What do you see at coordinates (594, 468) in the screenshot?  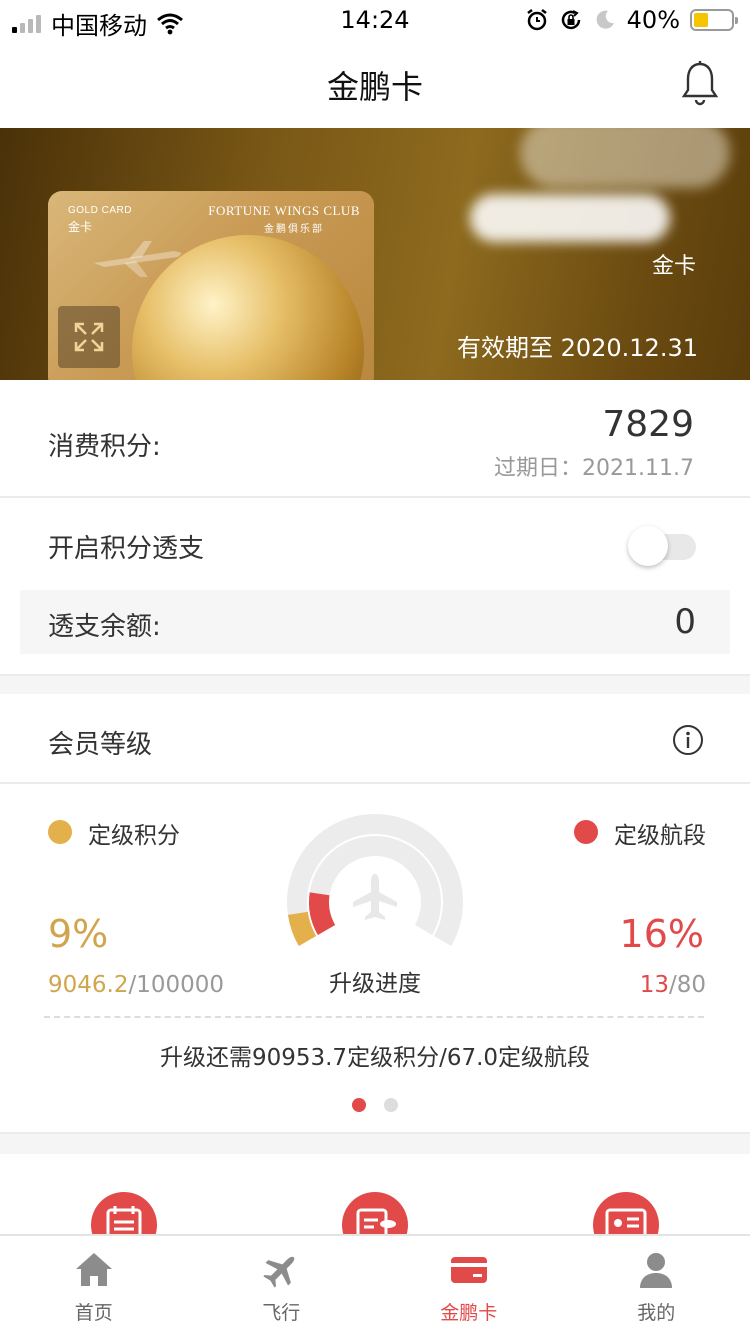 I see `points-expiry: 过期日：2021.11.7` at bounding box center [594, 468].